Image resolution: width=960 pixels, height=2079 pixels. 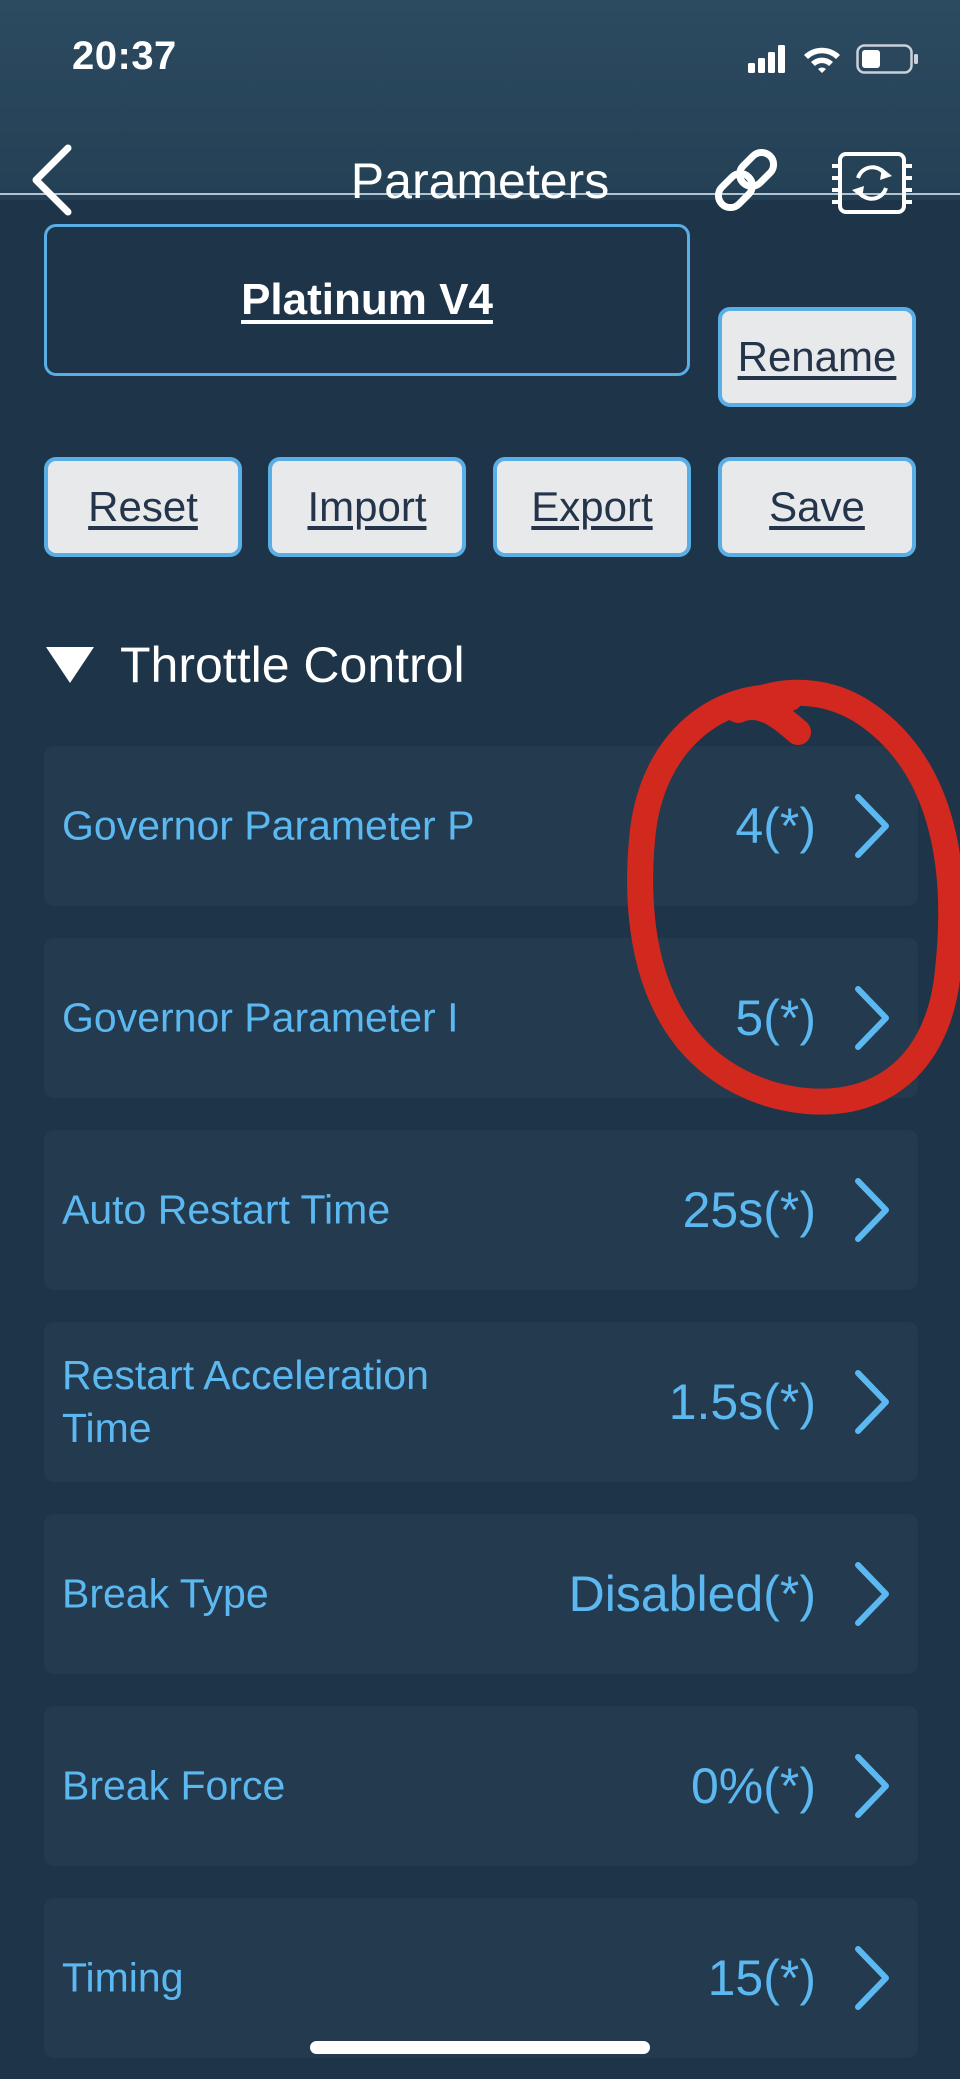 I want to click on param-value: 4(*), so click(x=775, y=826).